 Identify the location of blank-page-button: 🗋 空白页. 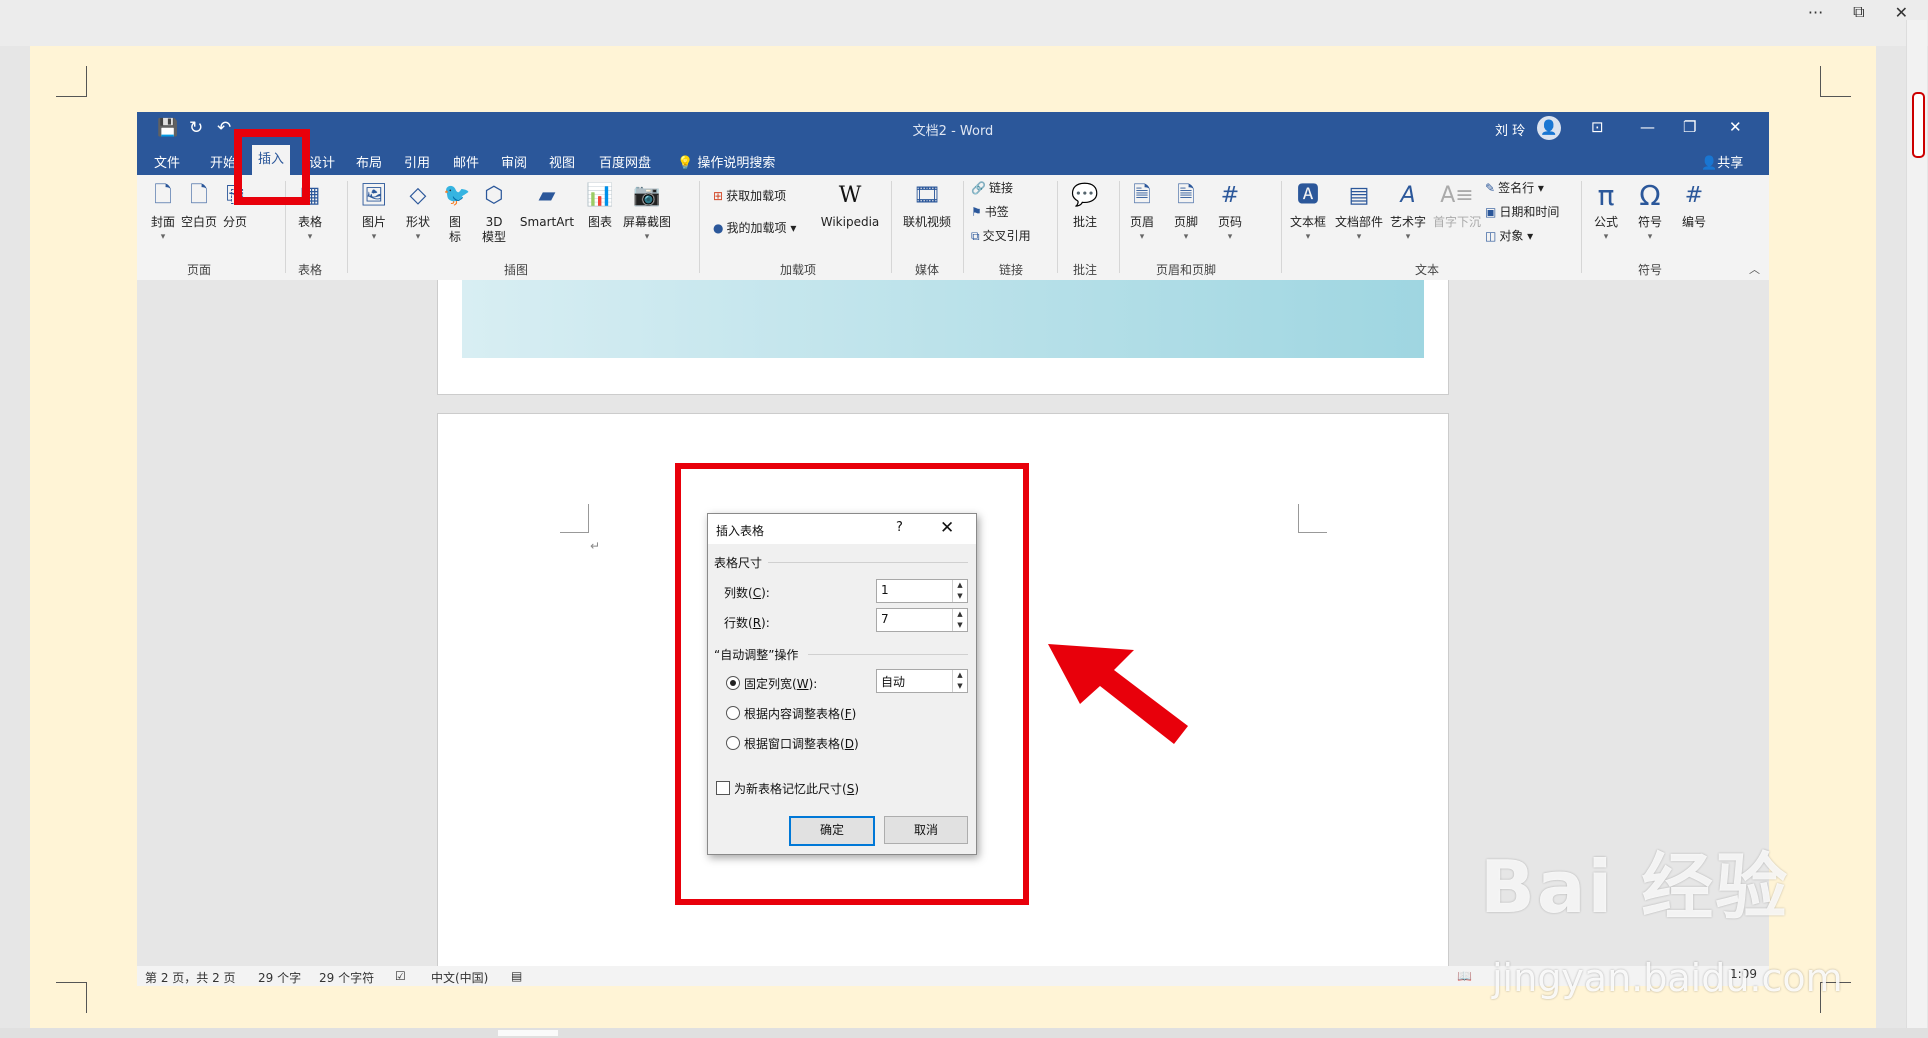
(199, 205).